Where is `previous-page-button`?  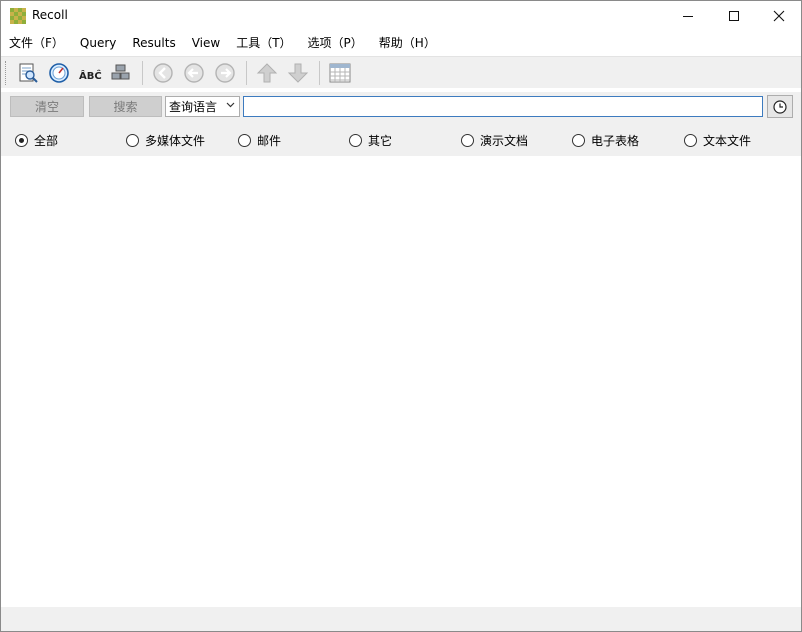 previous-page-button is located at coordinates (194, 73).